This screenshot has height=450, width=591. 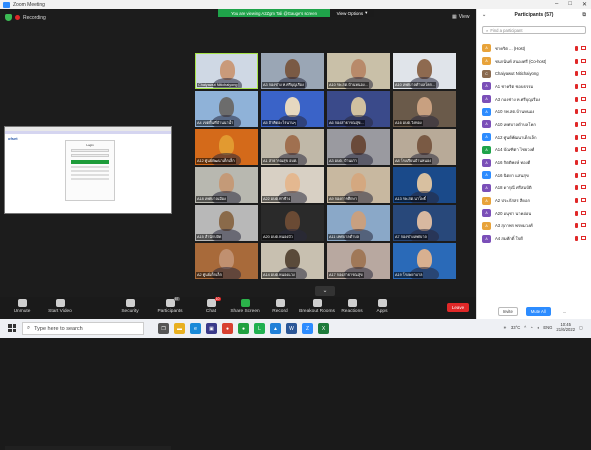 I want to click on video-tile: A5 ถ้าคิดอะไรนานๆ, so click(x=292, y=109).